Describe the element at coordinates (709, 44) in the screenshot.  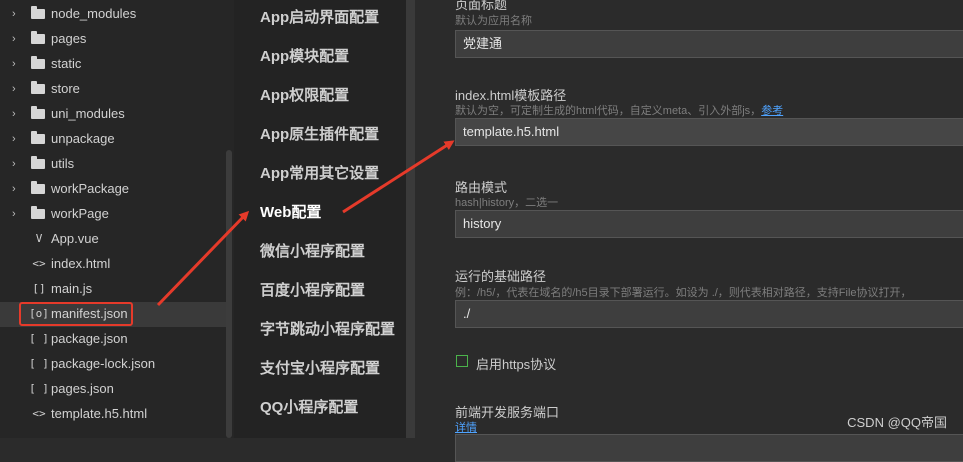
I see `page-title-input: 党建通` at that location.